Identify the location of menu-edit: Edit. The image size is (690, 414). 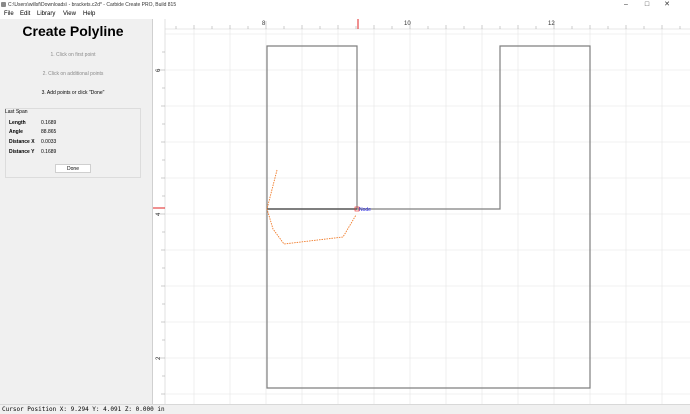
(25, 14).